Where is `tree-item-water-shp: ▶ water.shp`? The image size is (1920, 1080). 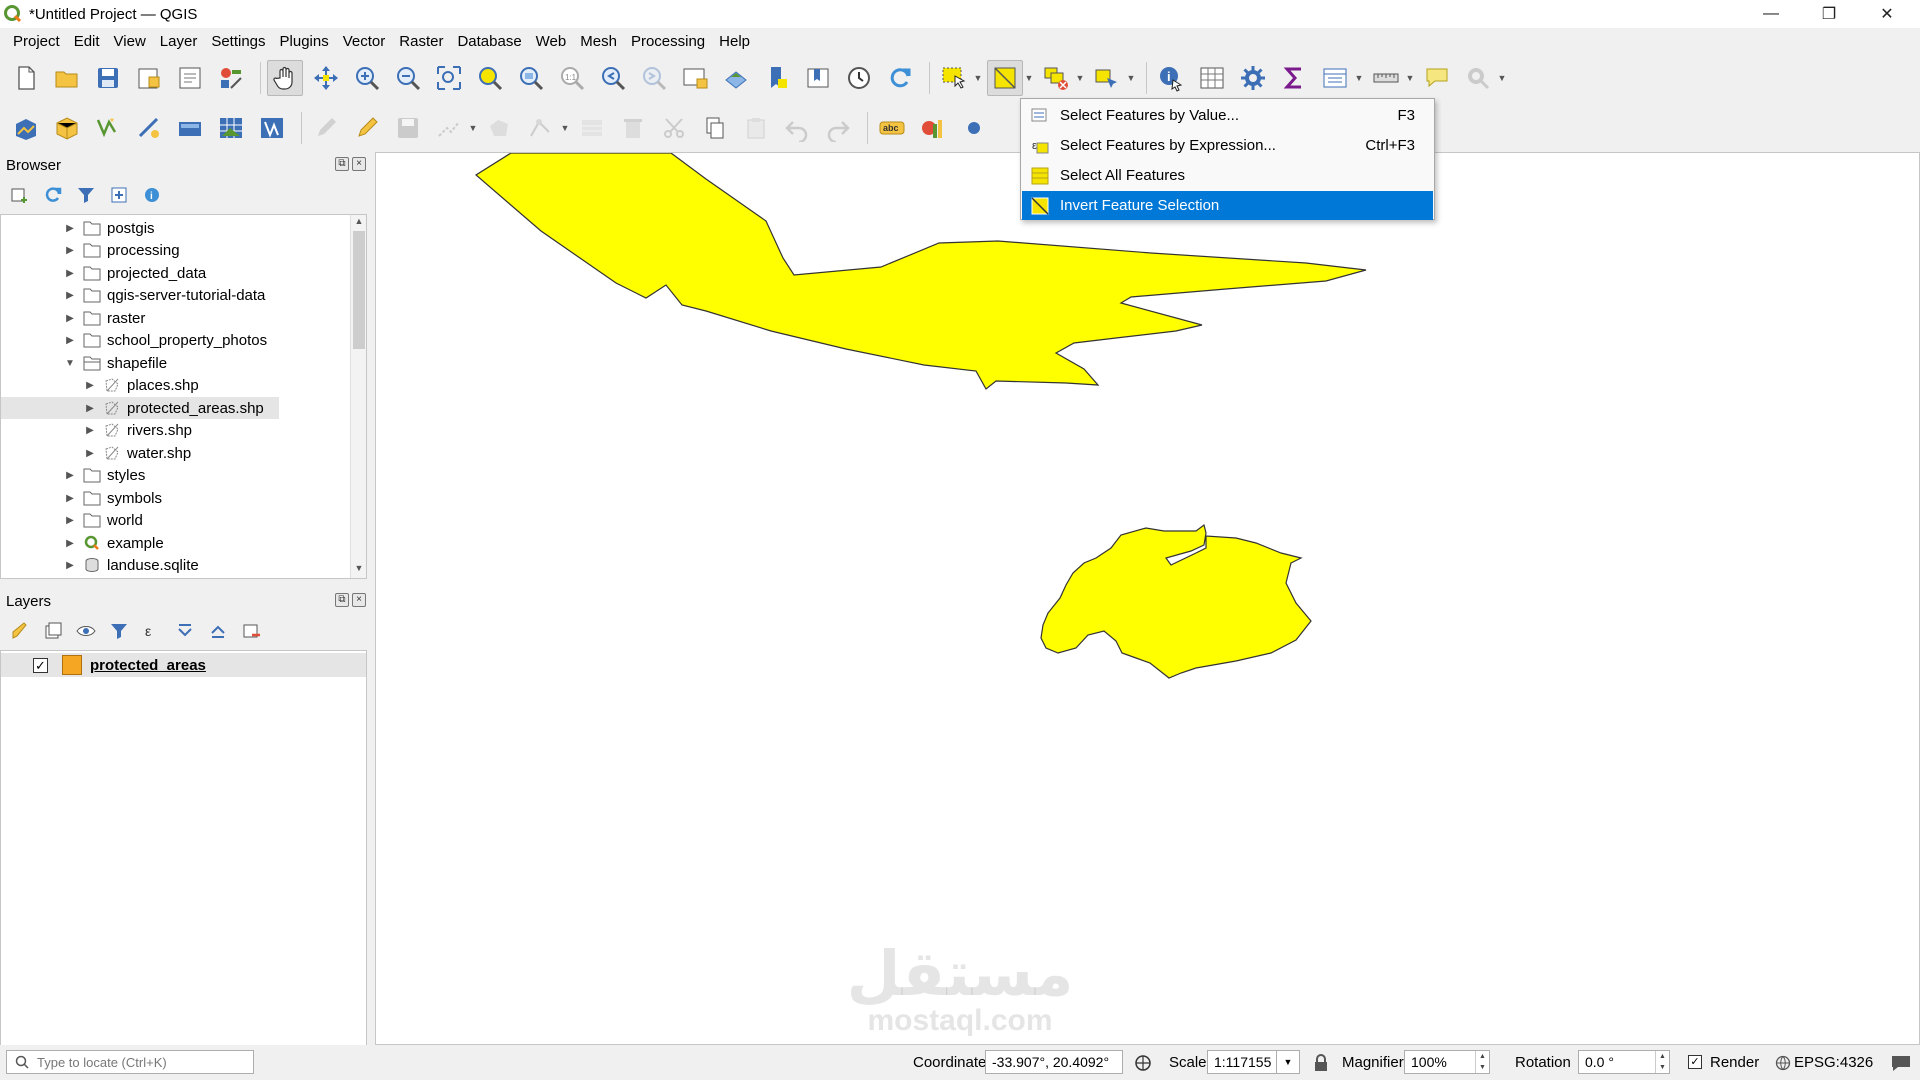
tree-item-water-shp: ▶ water.shp is located at coordinates (178, 453).